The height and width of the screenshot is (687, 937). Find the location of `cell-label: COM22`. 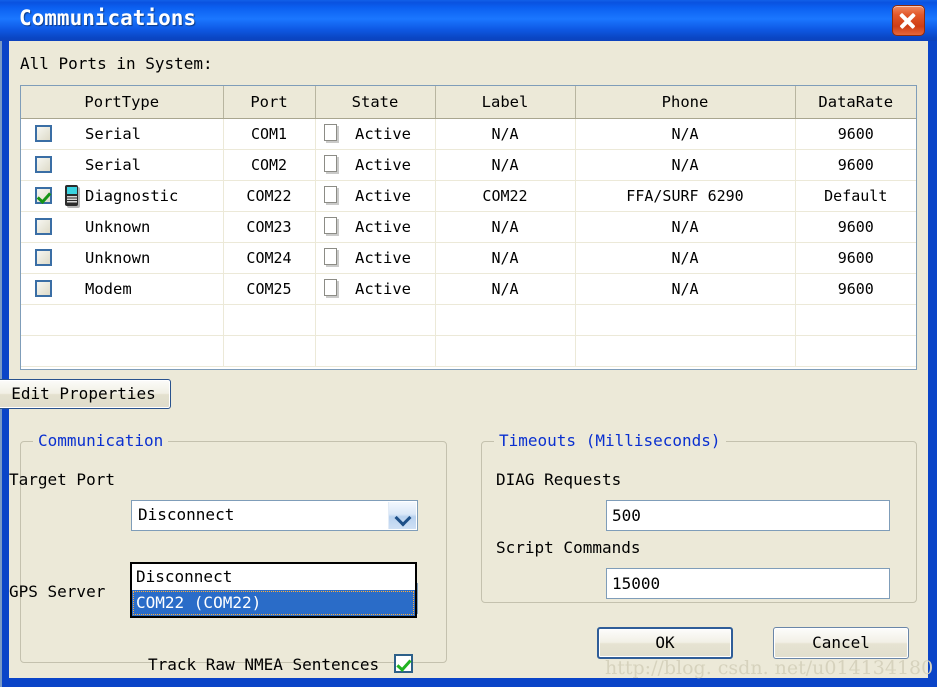

cell-label: COM22 is located at coordinates (505, 196).